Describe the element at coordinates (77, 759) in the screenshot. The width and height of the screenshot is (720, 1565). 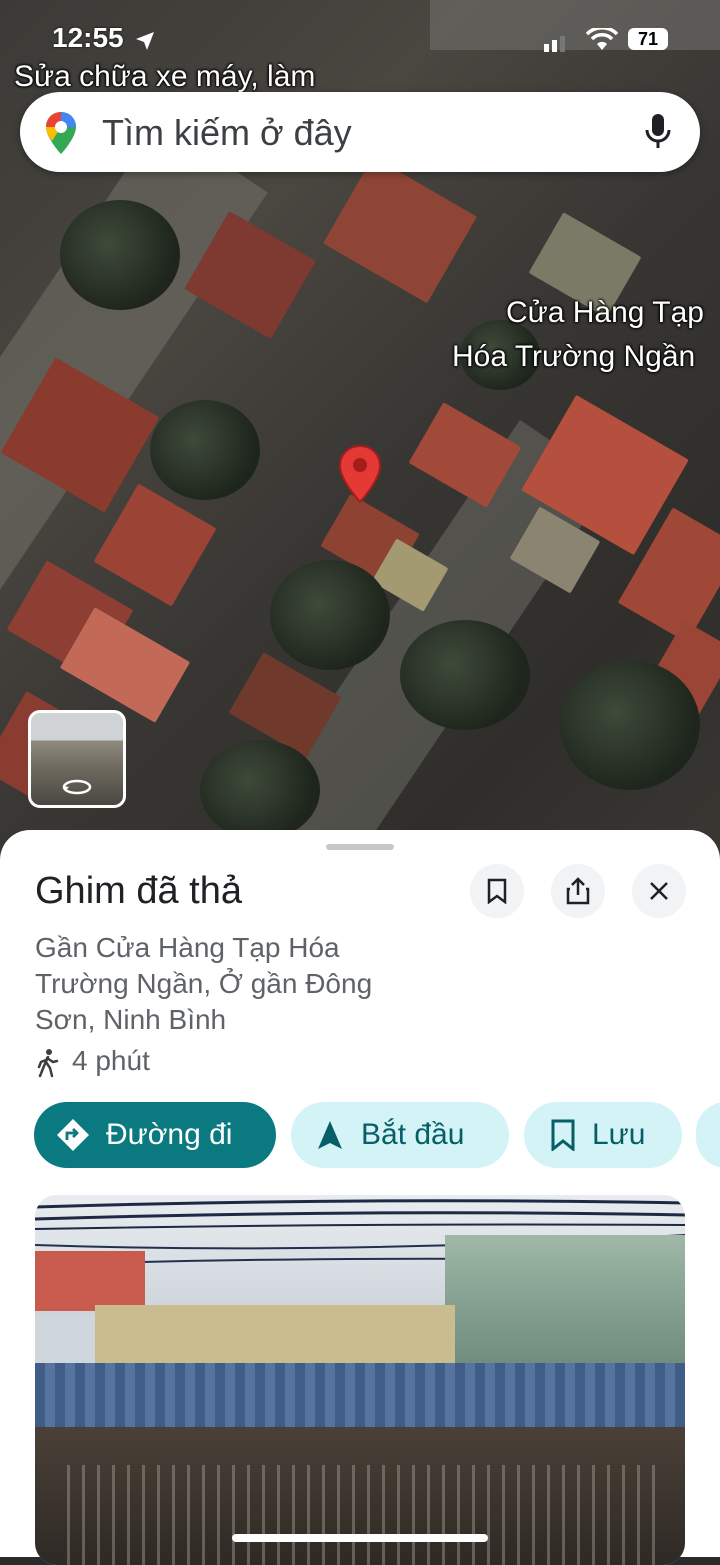
I see `street-view-thumbnail` at that location.